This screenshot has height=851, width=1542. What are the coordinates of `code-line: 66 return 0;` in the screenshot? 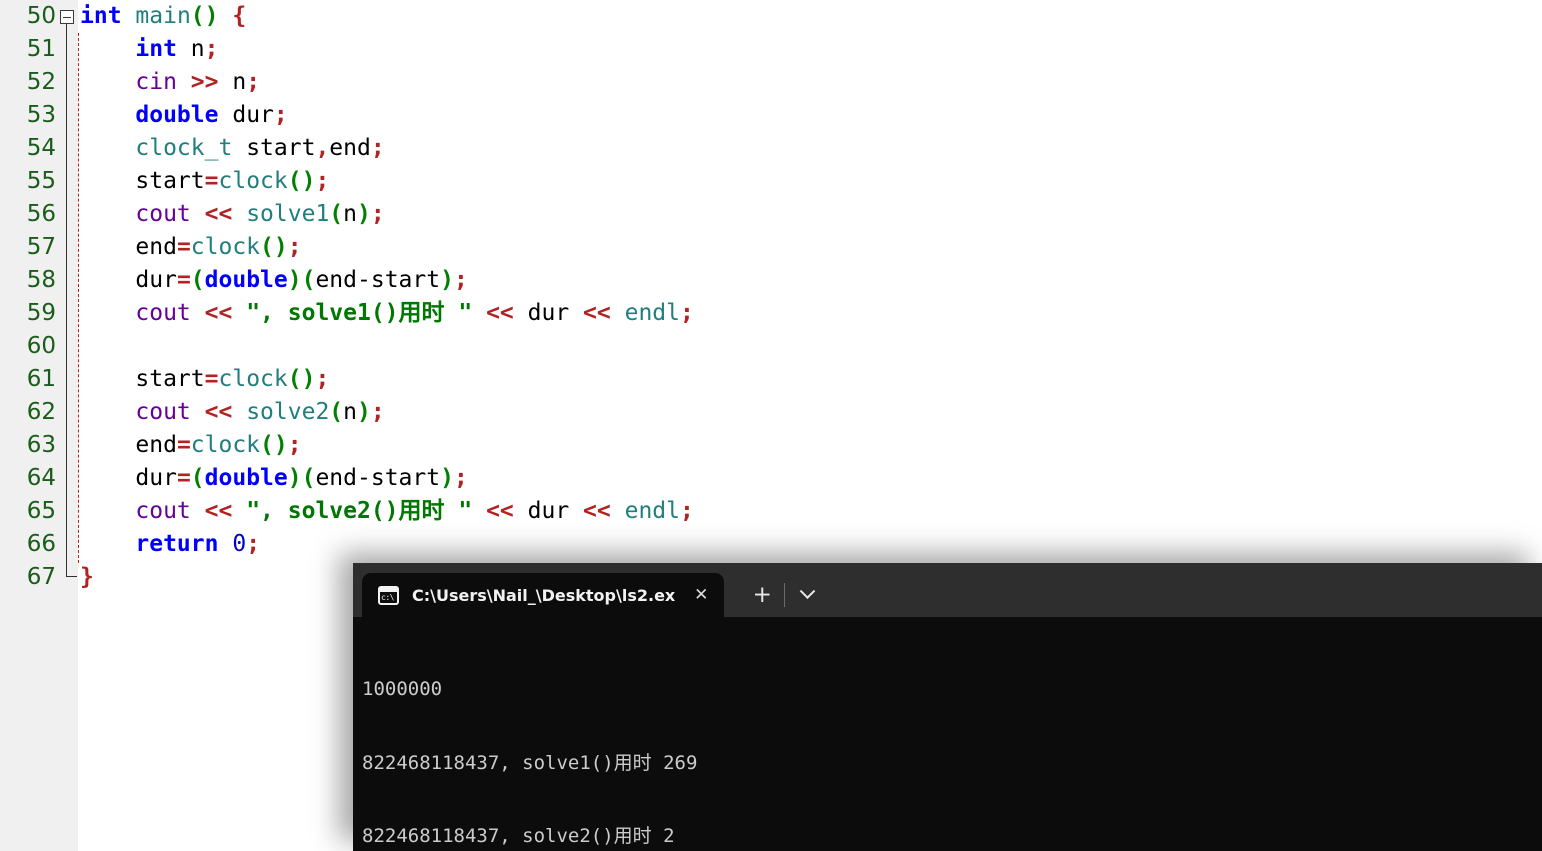 It's located at (771, 544).